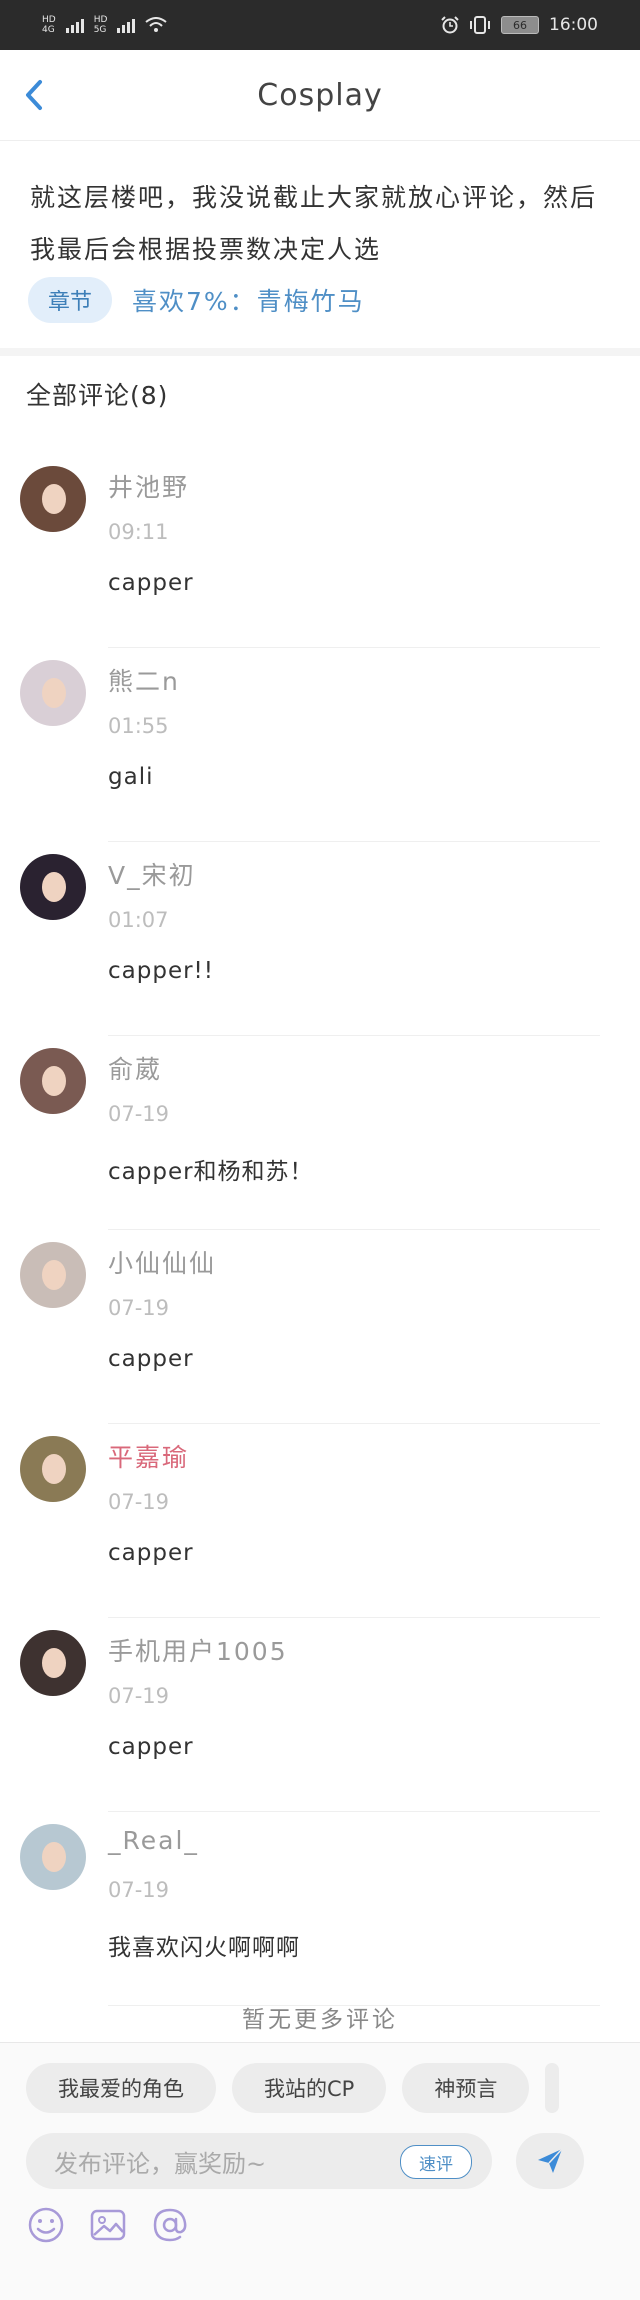  I want to click on sim2-hd: HD, so click(100, 20).